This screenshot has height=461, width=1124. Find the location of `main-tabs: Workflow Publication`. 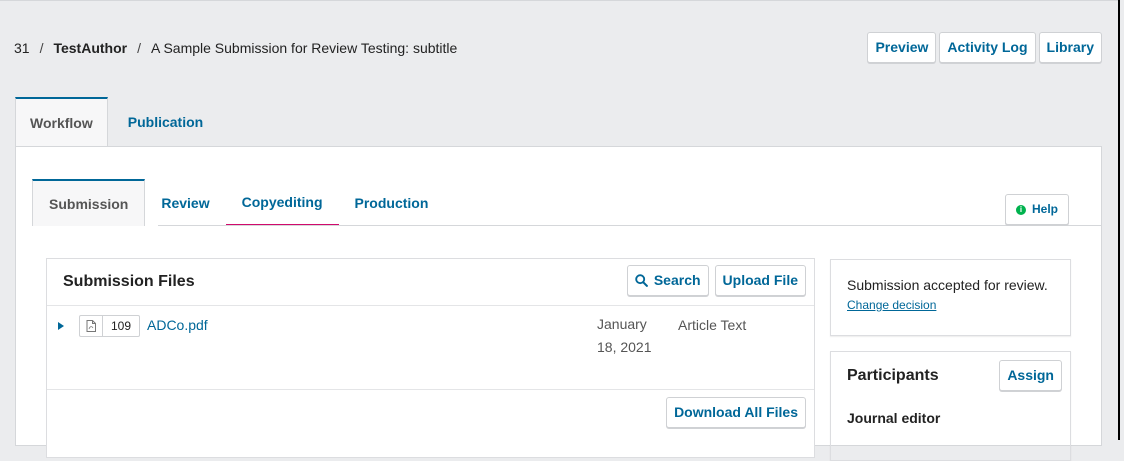

main-tabs: Workflow Publication is located at coordinates (116, 121).